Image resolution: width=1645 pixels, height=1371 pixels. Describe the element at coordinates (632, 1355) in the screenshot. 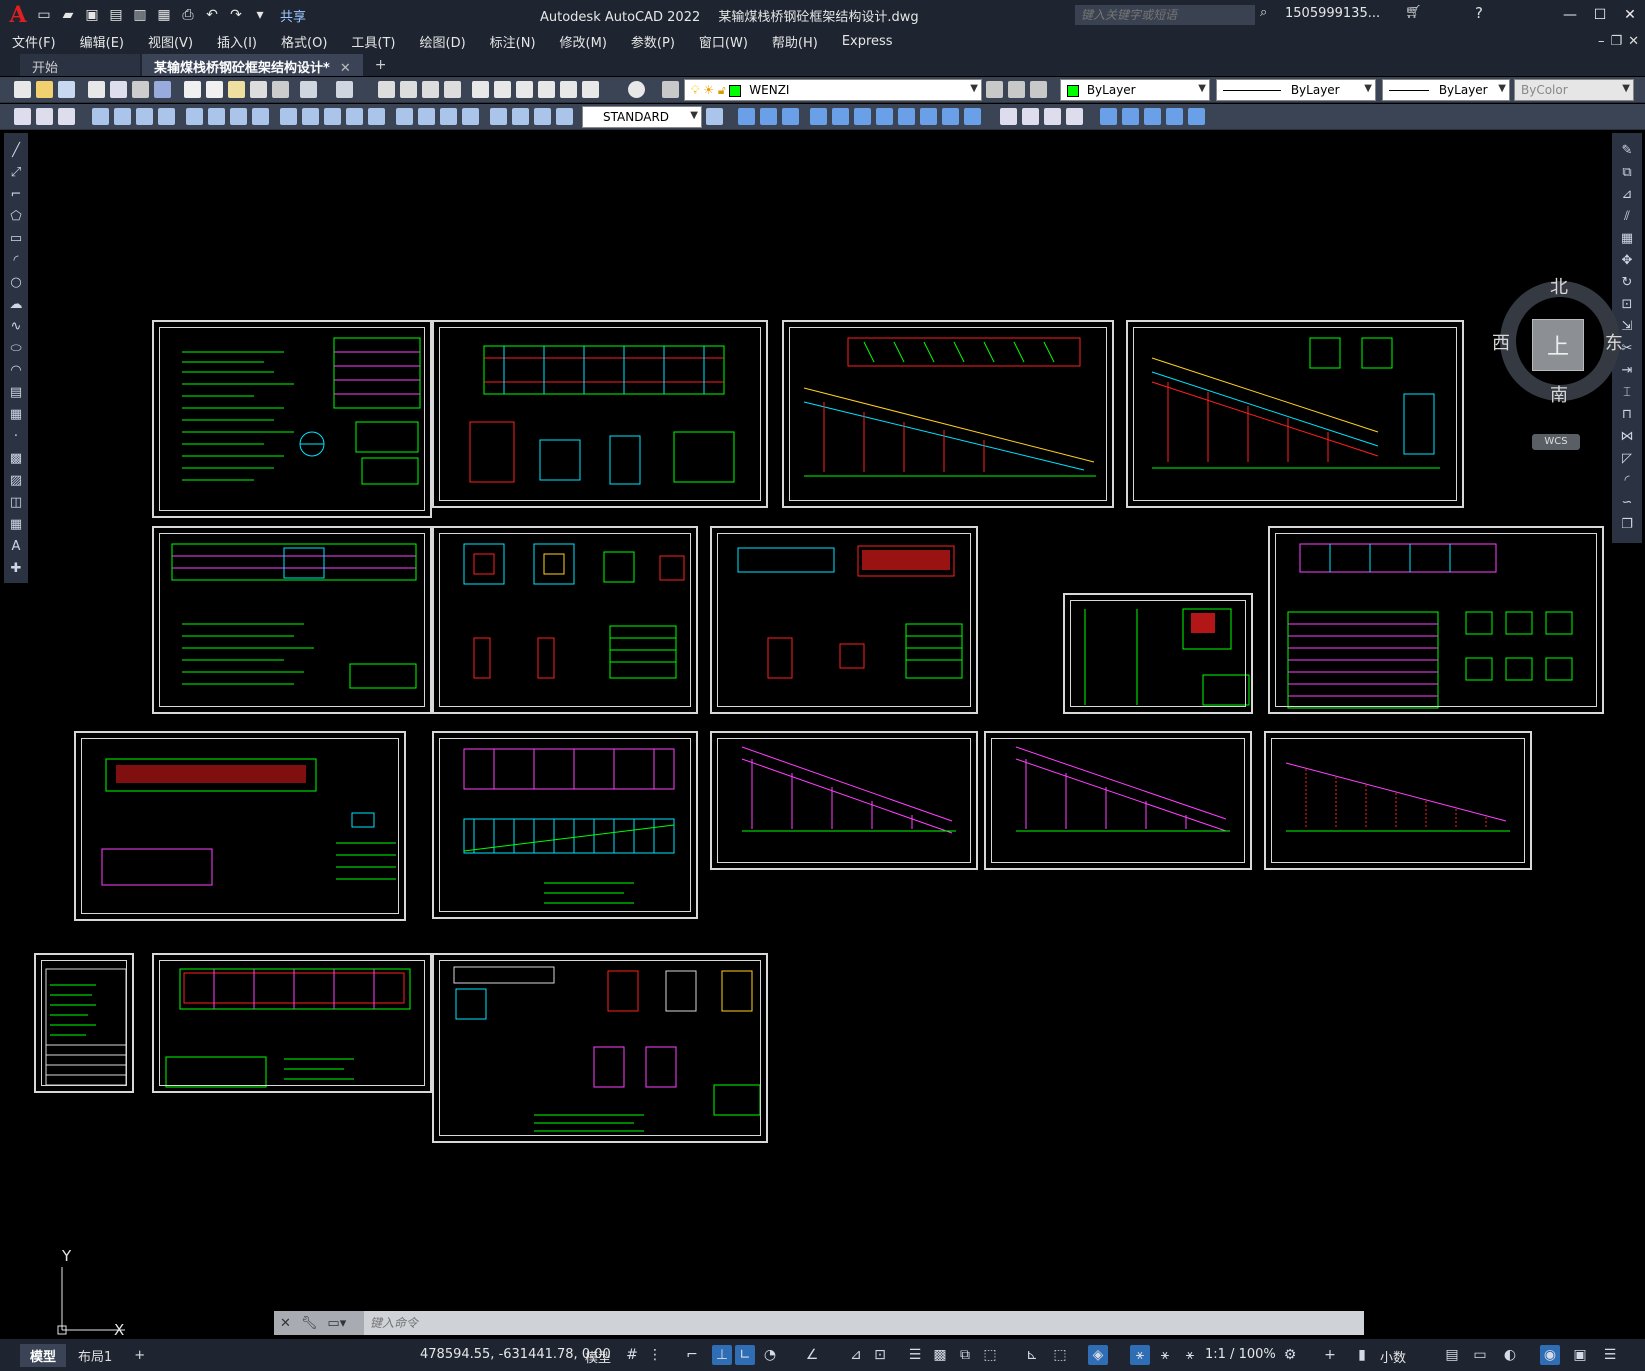

I see `grid-icon: #` at that location.